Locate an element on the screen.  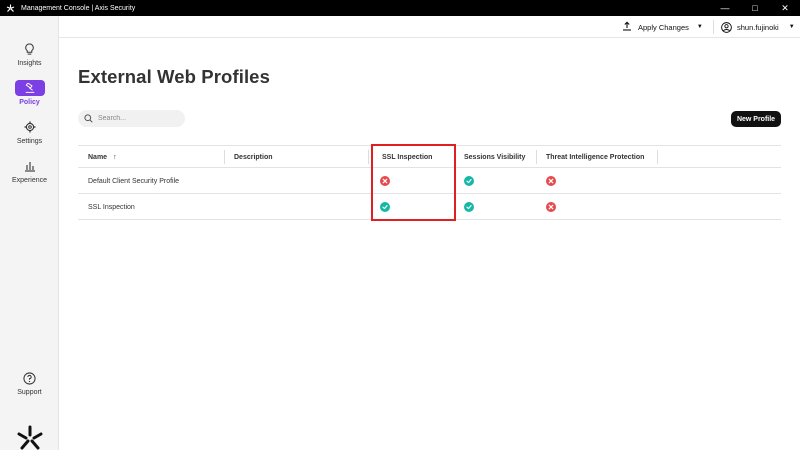
search-box is located at coordinates (131, 118).